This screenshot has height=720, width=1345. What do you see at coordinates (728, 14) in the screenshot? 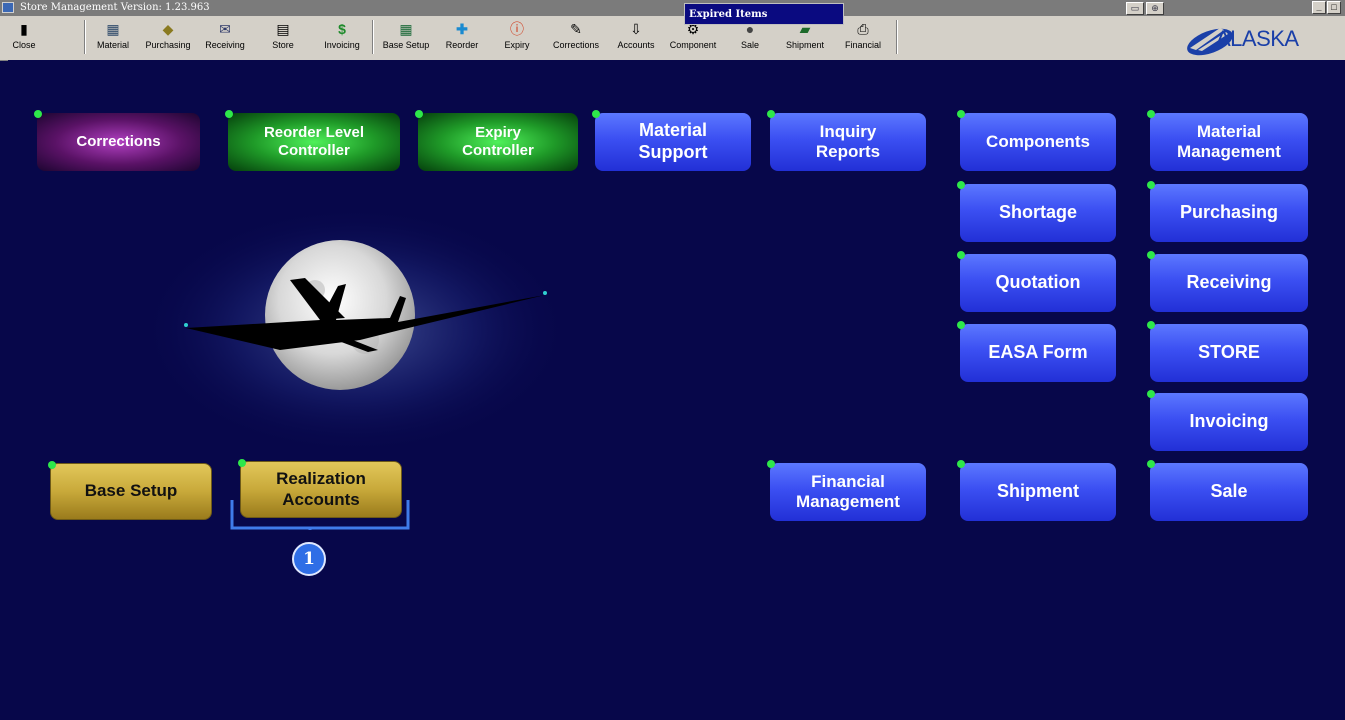
I see `expired-items-label: Expired Items` at bounding box center [728, 14].